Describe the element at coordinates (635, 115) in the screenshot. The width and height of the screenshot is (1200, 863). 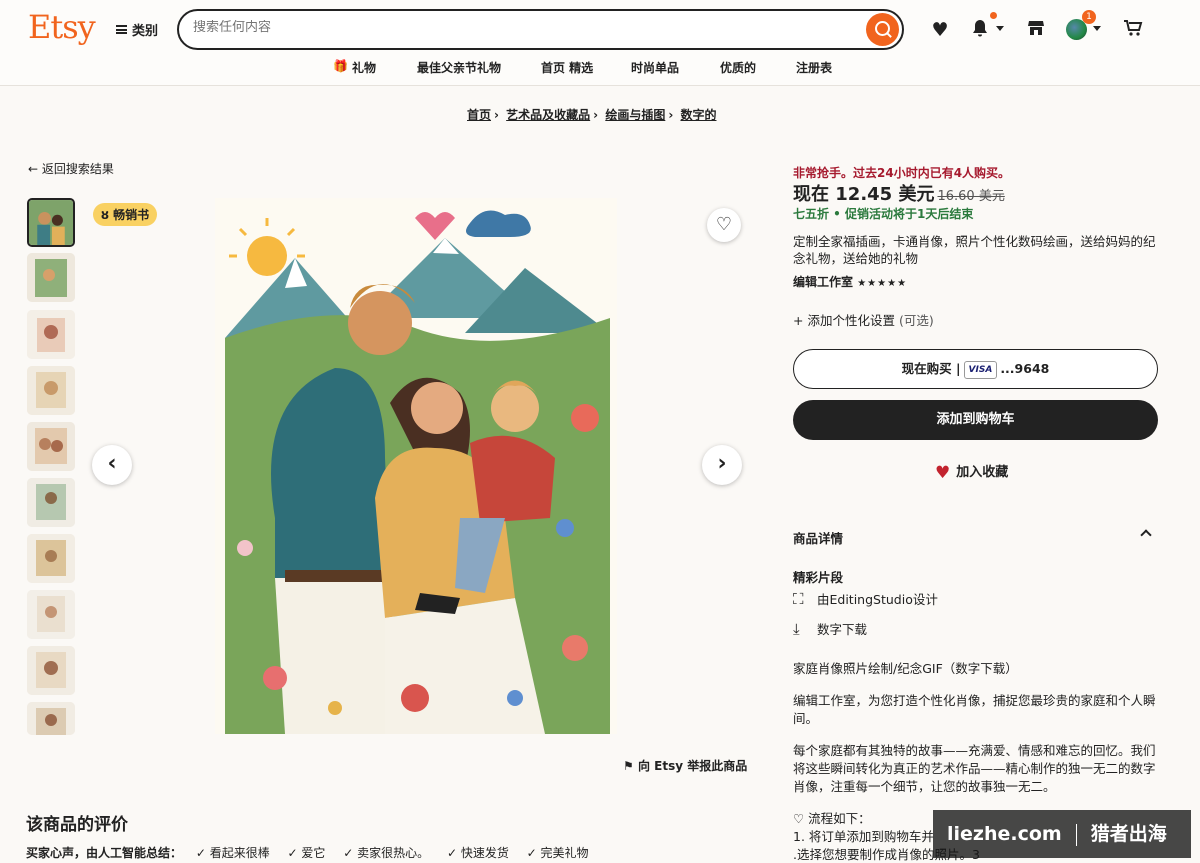
I see `breadcrumb-painting: 绘画与插图` at that location.